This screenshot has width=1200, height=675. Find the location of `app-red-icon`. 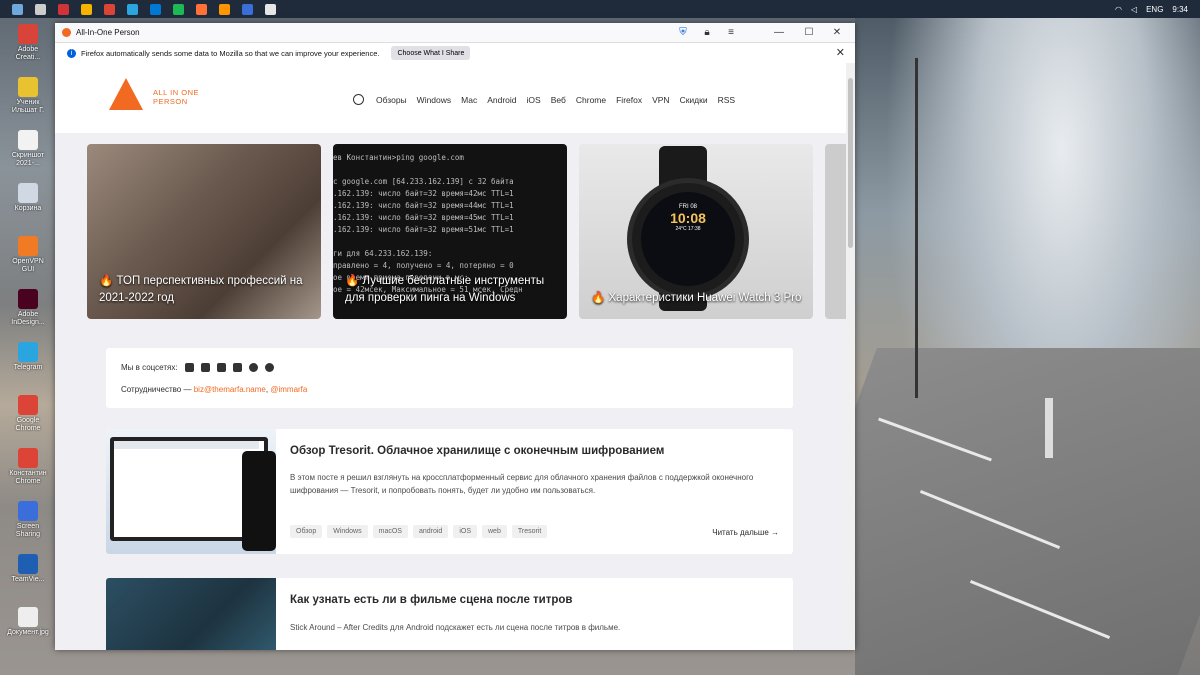

app-red-icon is located at coordinates (63, 9).